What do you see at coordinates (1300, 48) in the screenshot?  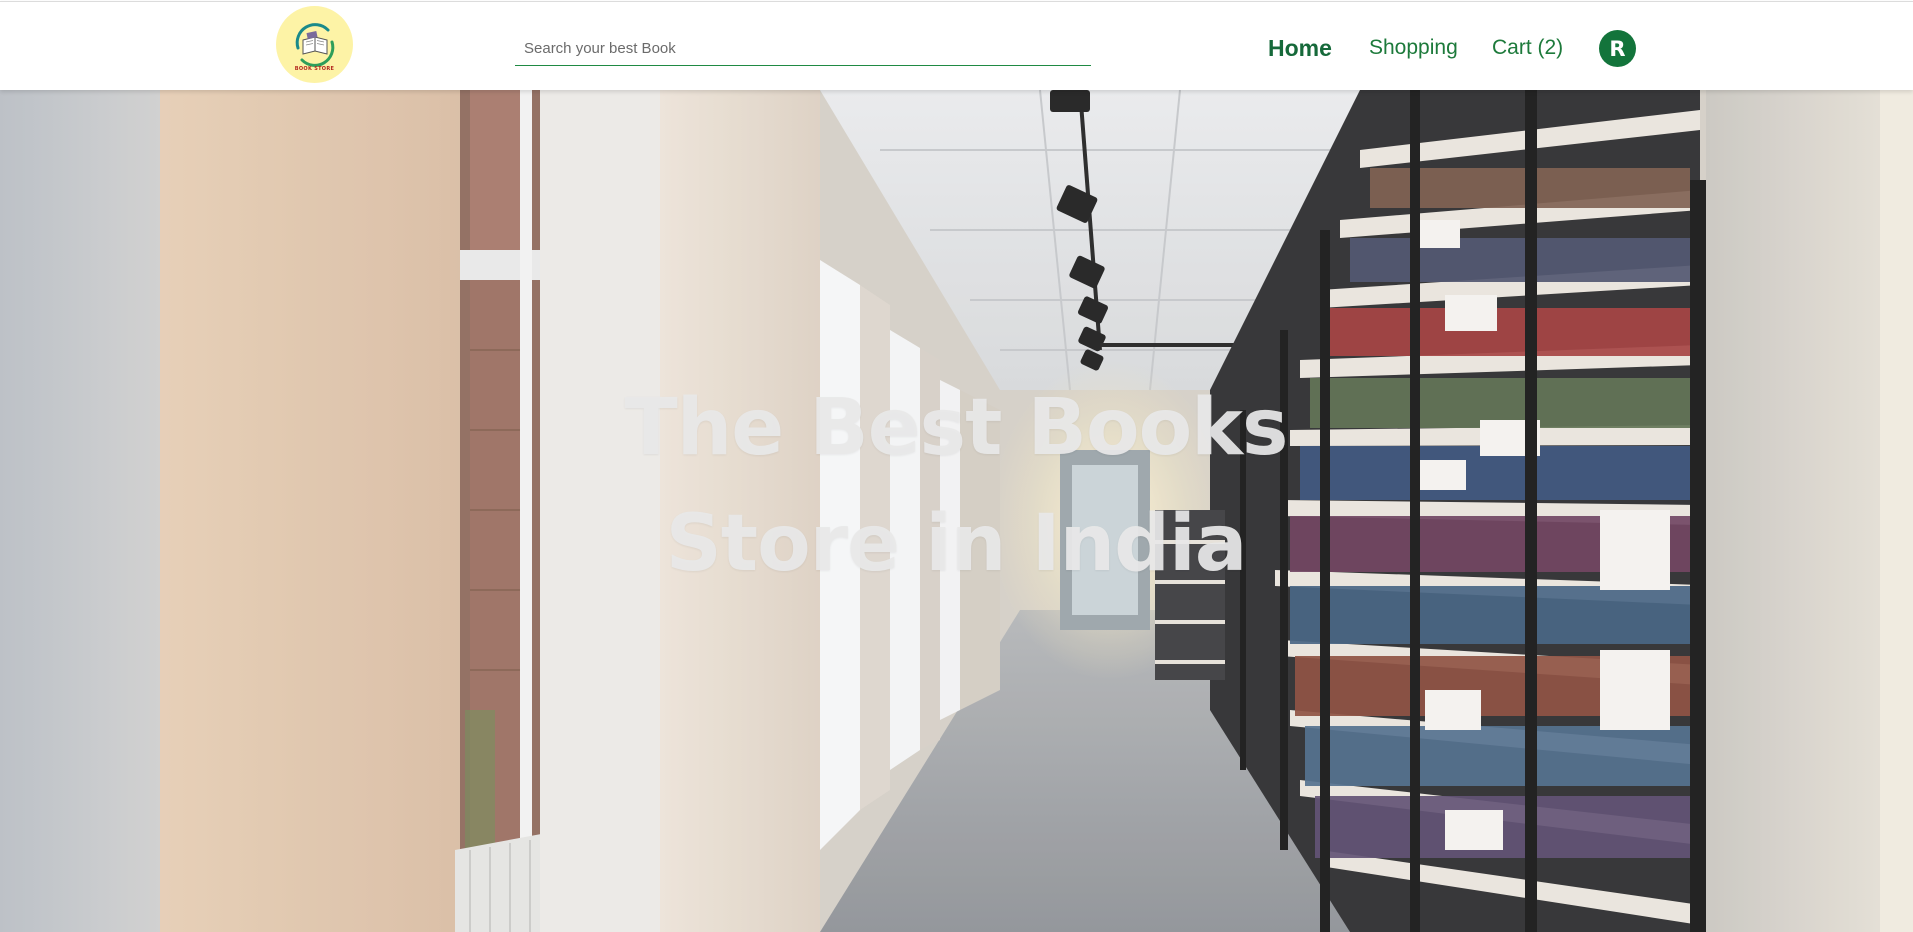 I see `nav-home-link: Home` at bounding box center [1300, 48].